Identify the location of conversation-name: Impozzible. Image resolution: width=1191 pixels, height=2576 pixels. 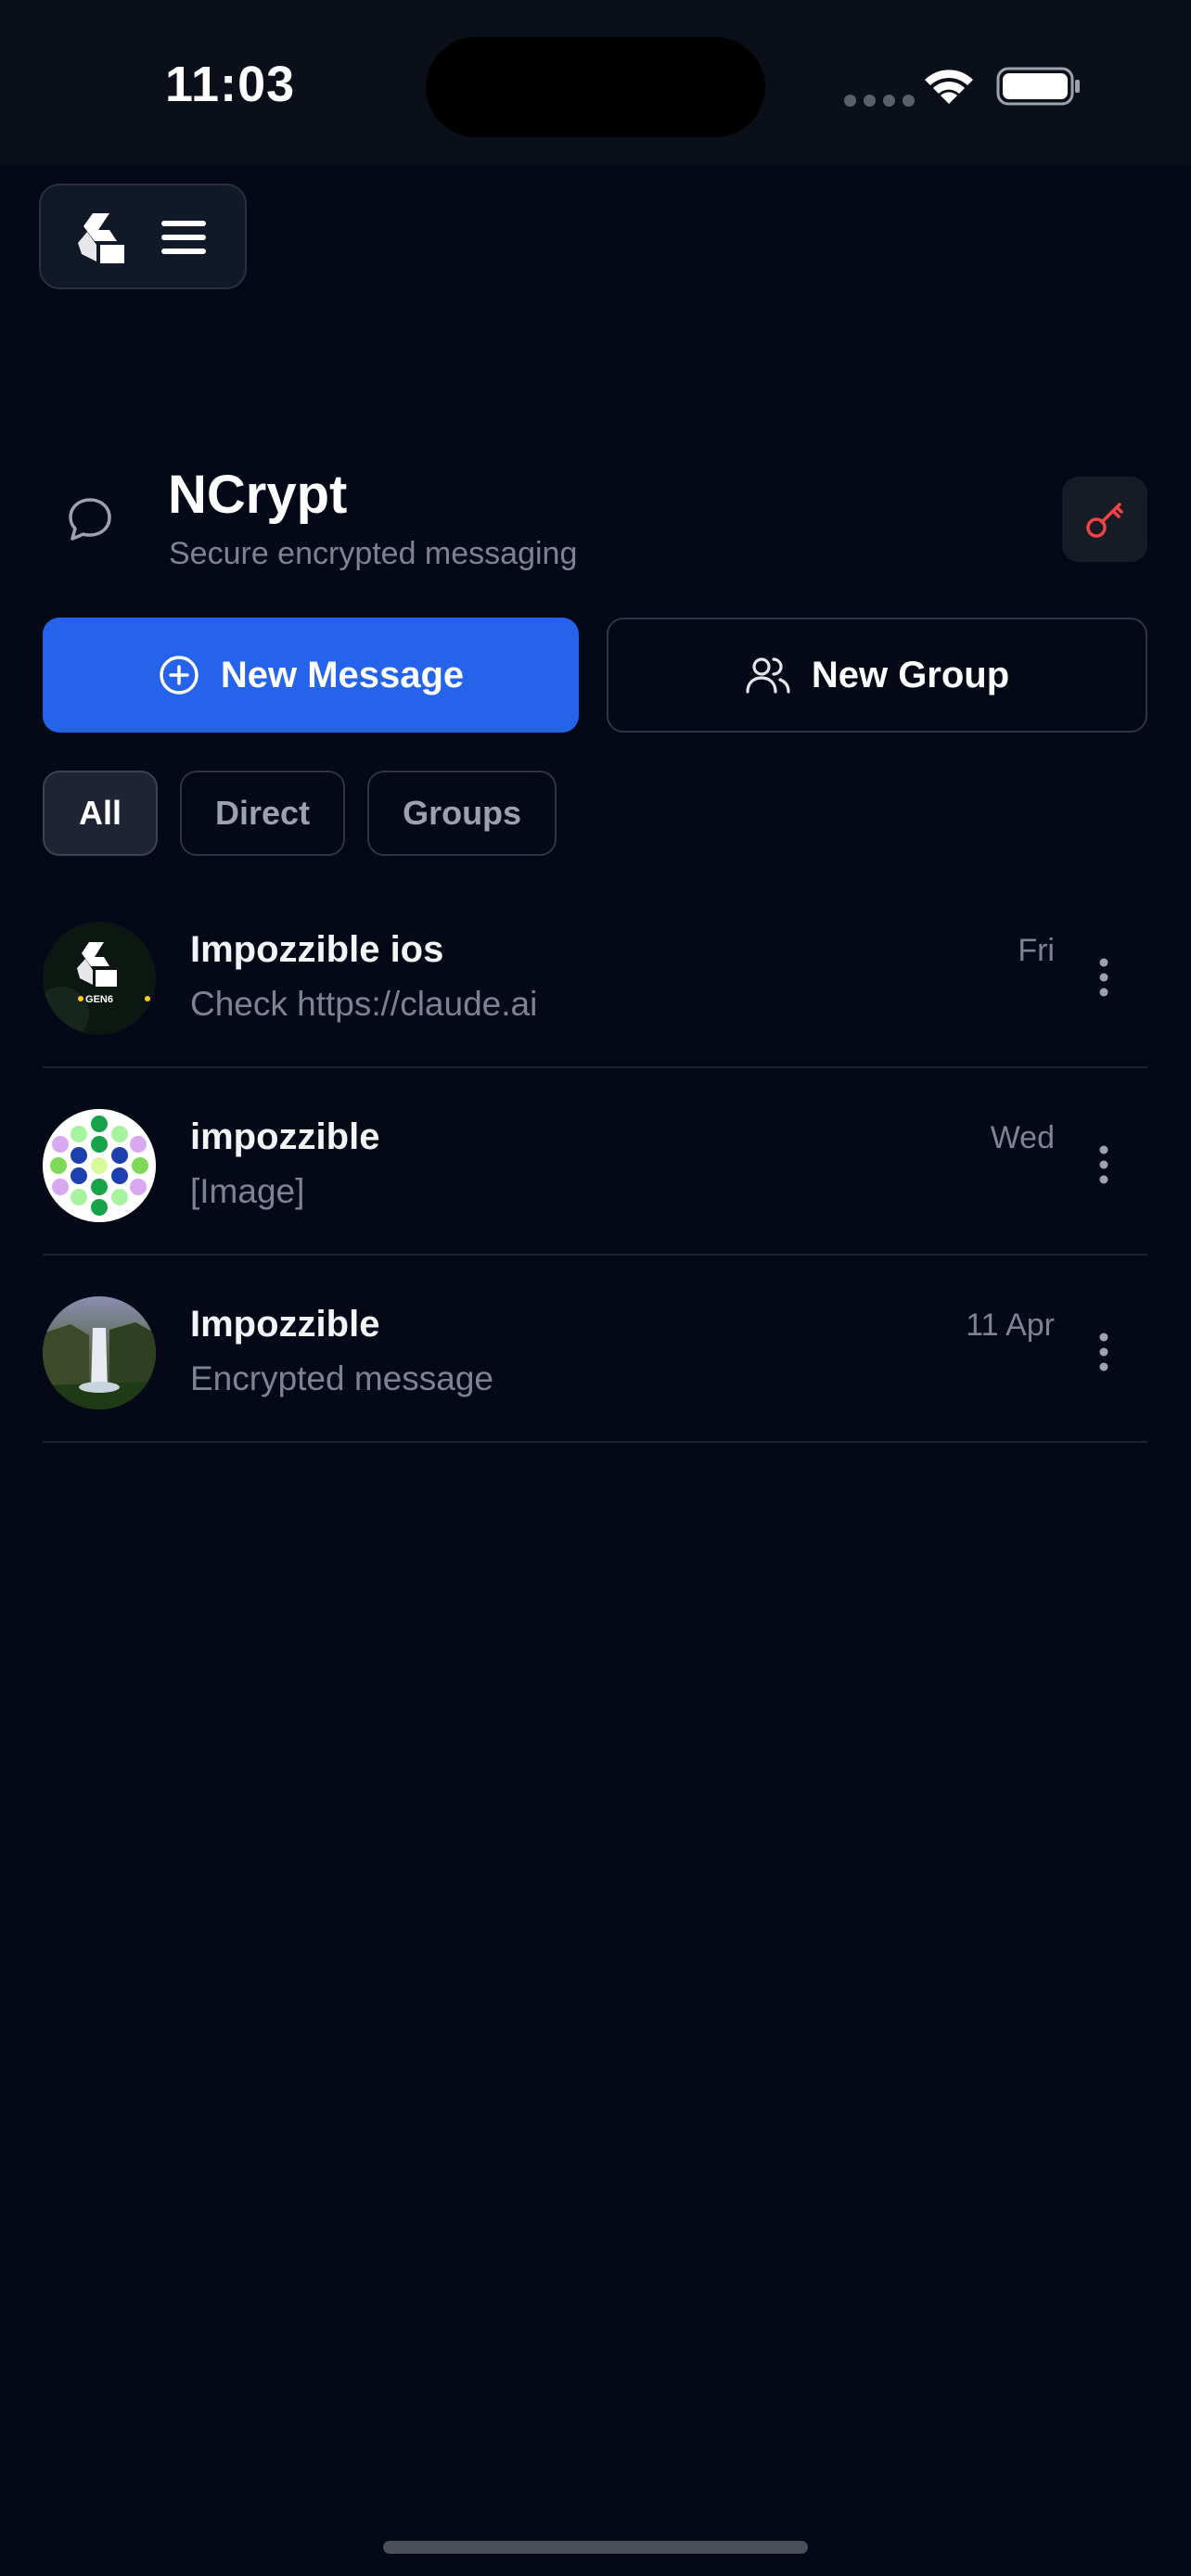
(285, 1324).